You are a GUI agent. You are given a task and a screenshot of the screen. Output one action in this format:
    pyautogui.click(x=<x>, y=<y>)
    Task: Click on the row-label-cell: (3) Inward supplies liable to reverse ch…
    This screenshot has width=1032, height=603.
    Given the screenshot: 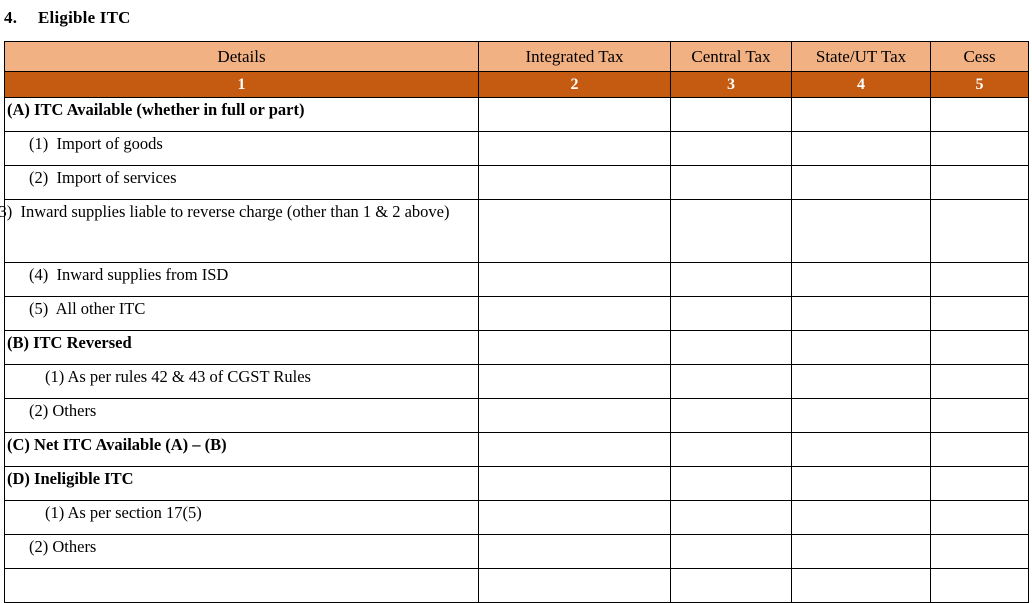 What is the action you would take?
    pyautogui.click(x=239, y=231)
    